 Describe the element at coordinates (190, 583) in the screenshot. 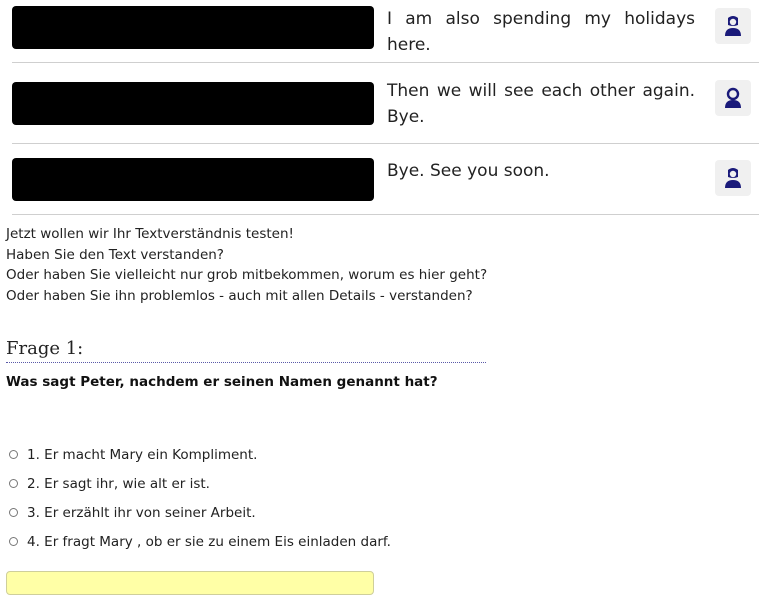

I see `answer-input` at that location.